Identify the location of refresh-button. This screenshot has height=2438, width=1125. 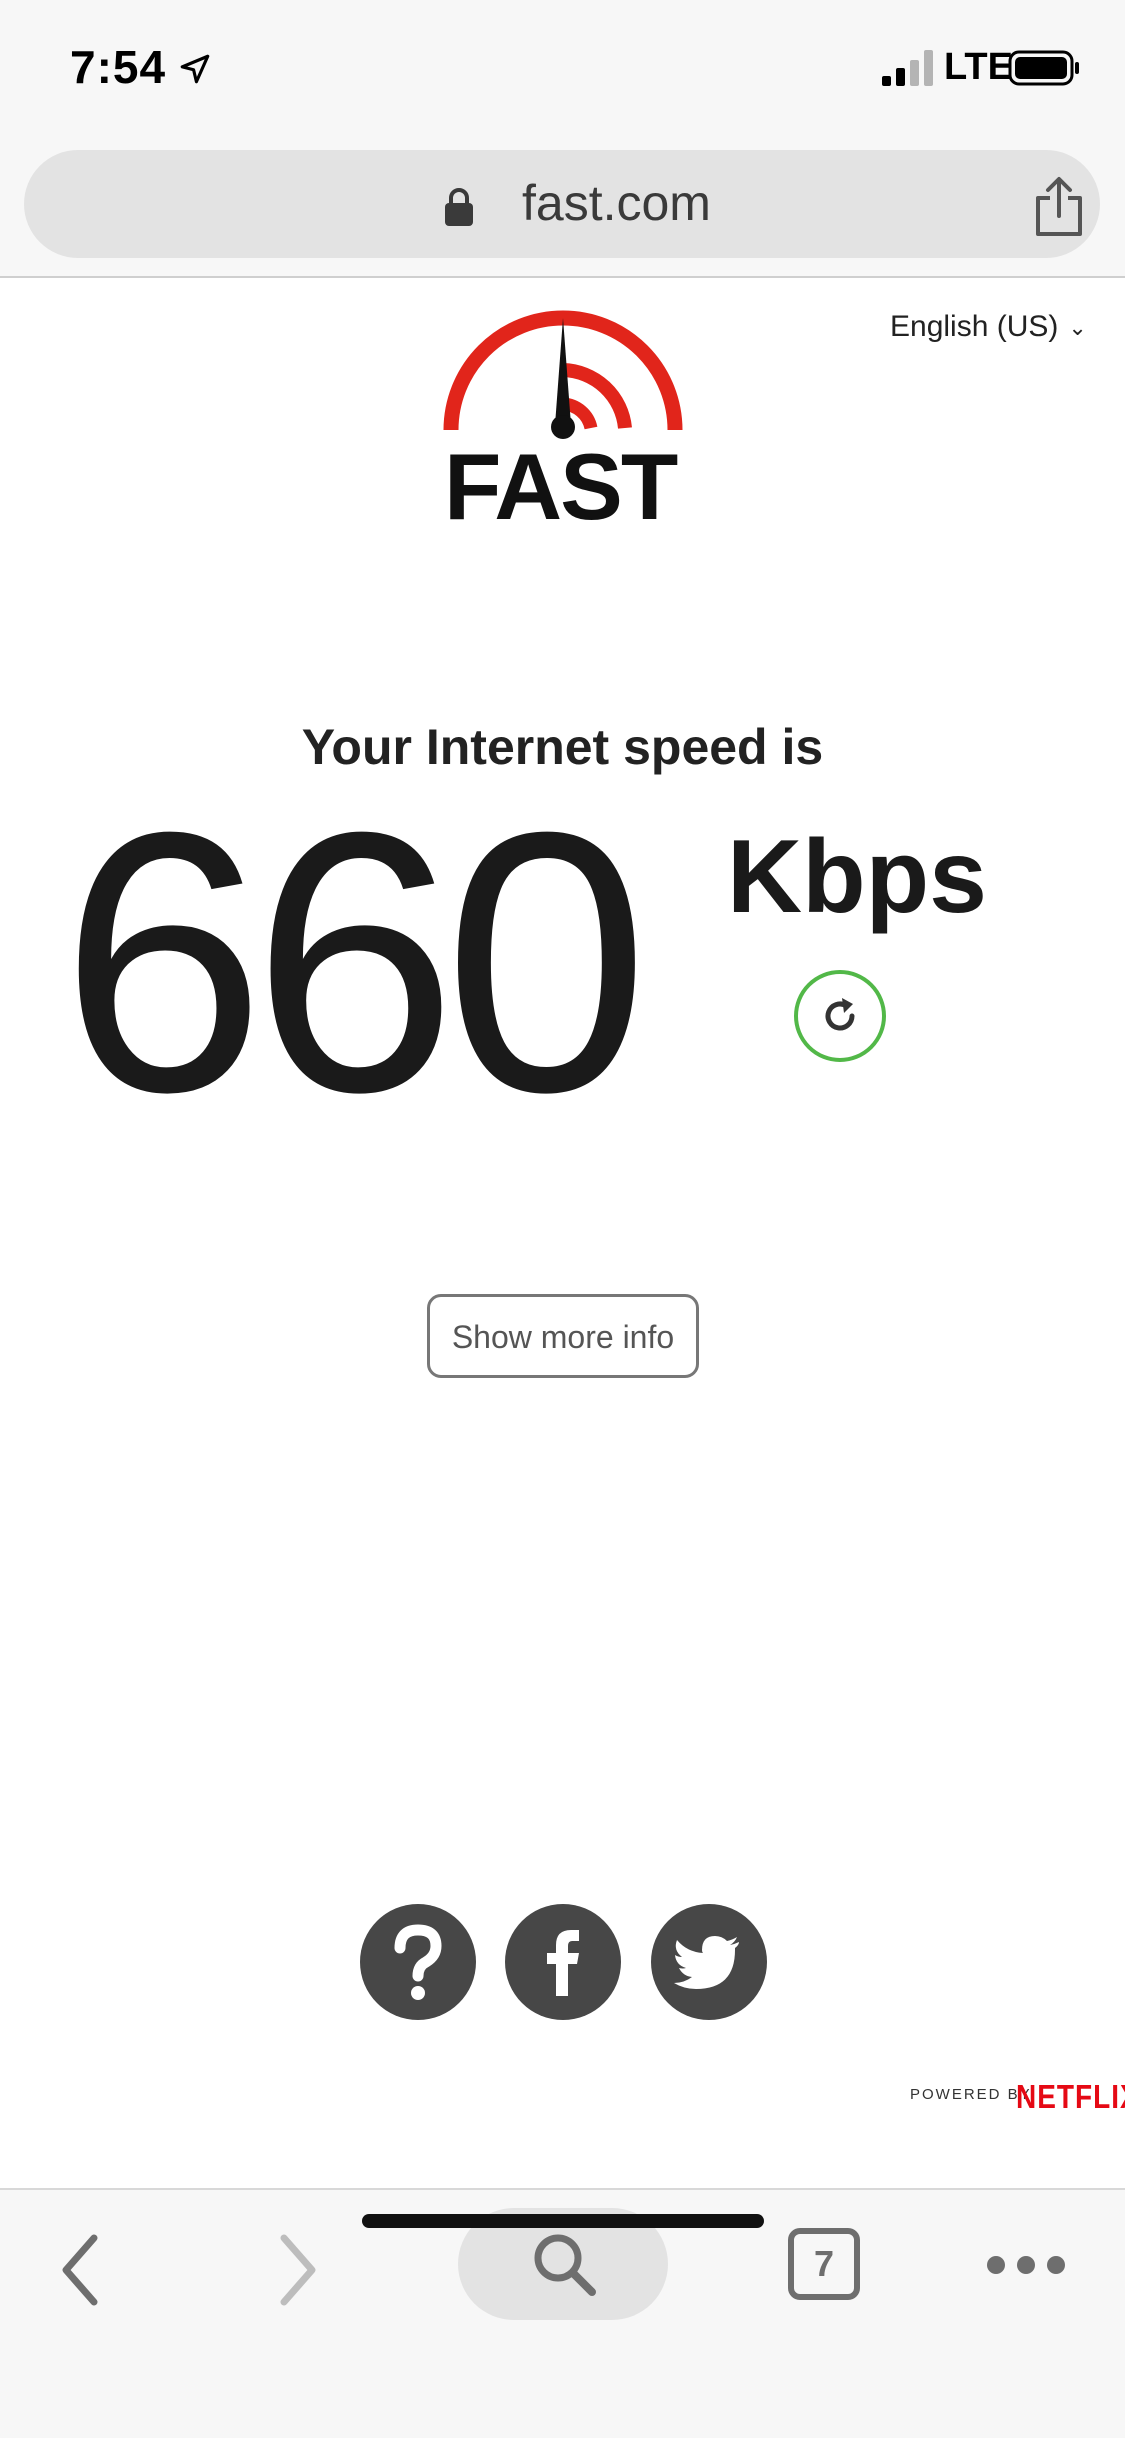
(840, 1016).